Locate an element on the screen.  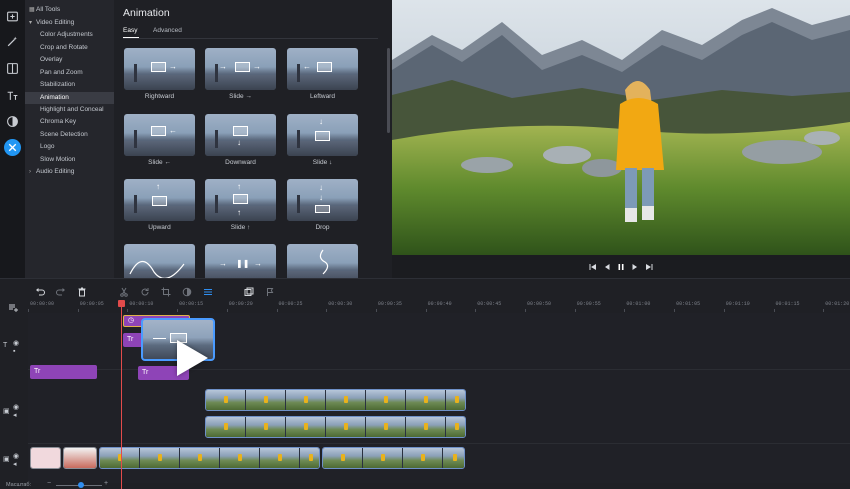
preset-slide-down: ↓ Slide ↓ is located at coordinates (322, 140).